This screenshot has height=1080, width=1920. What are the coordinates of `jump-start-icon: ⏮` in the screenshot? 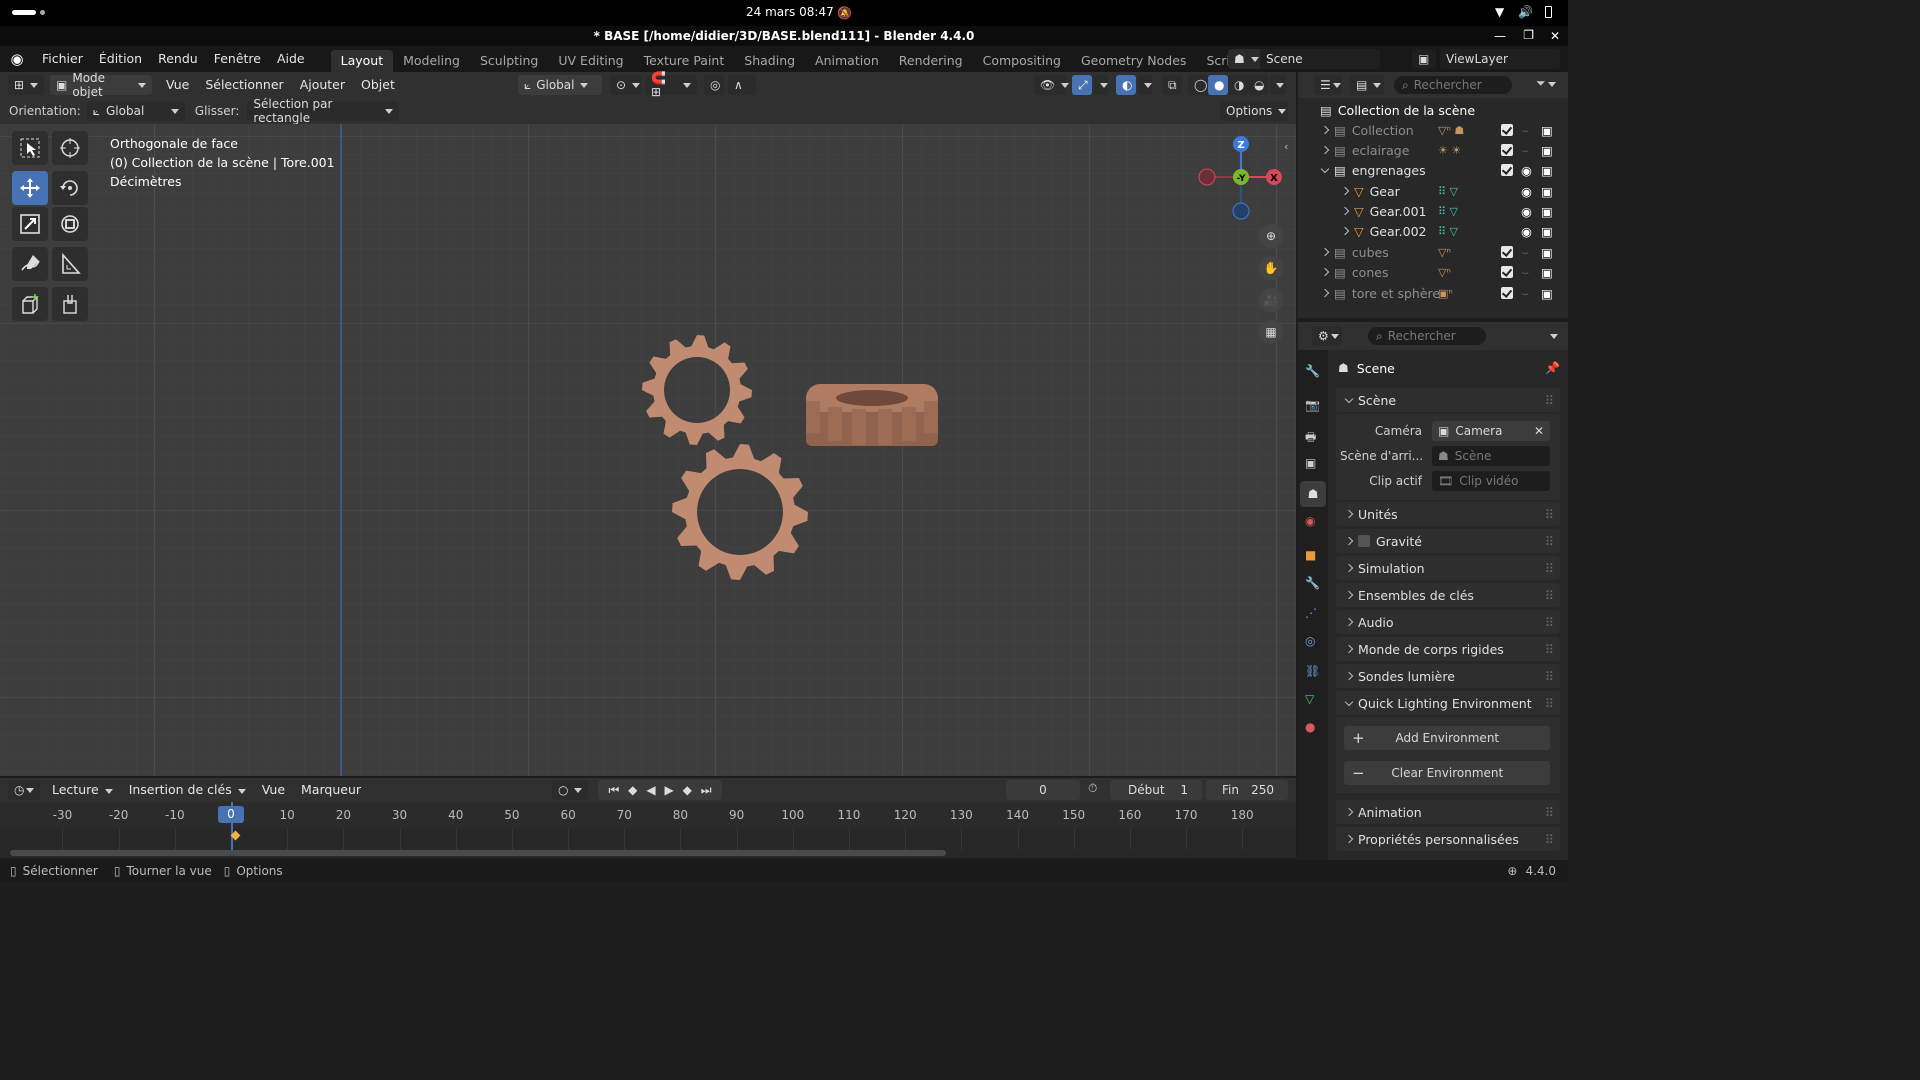 It's located at (613, 790).